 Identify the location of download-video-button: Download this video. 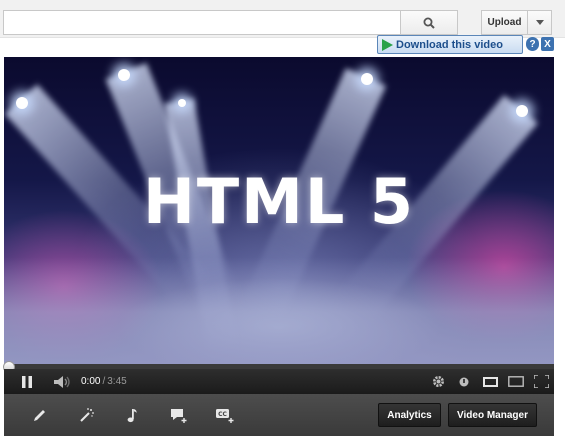
(450, 44).